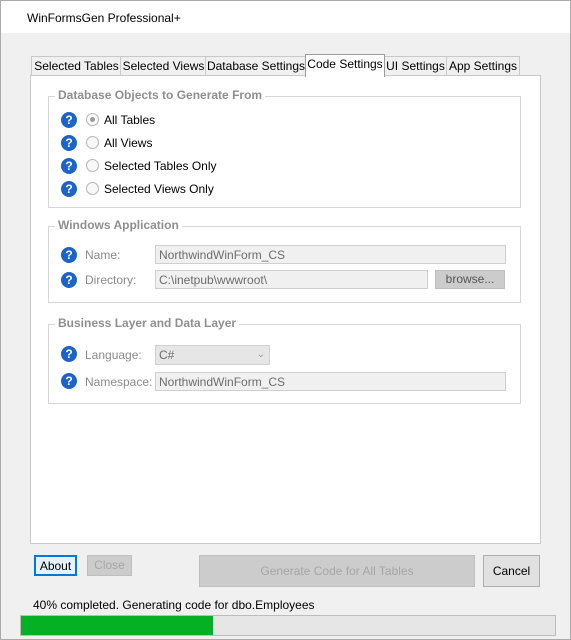 This screenshot has width=571, height=640. Describe the element at coordinates (167, 355) in the screenshot. I see `language-select-value: C#` at that location.